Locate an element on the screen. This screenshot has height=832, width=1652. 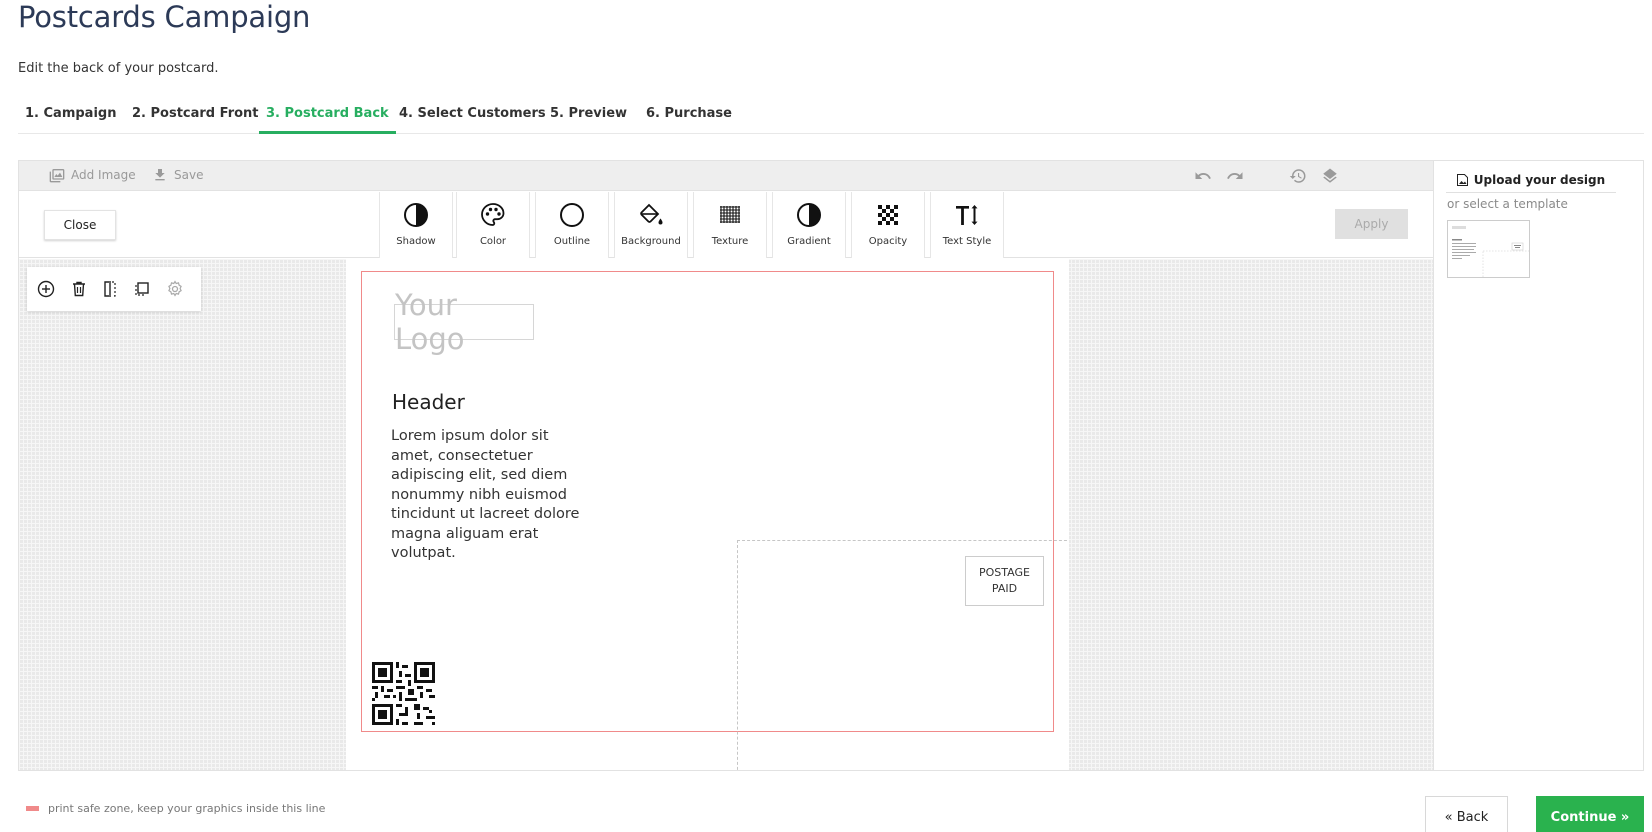
safe-zone-swatch is located at coordinates (32, 808).